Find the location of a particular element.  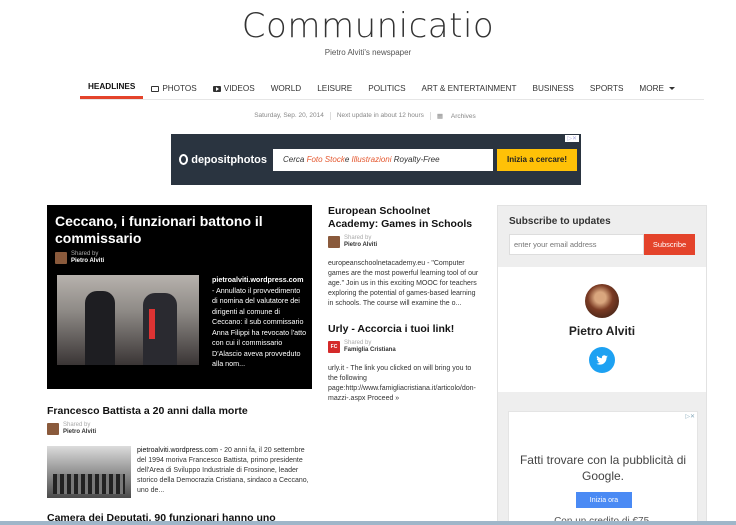

nav-videos: VIDEOS is located at coordinates (234, 88).